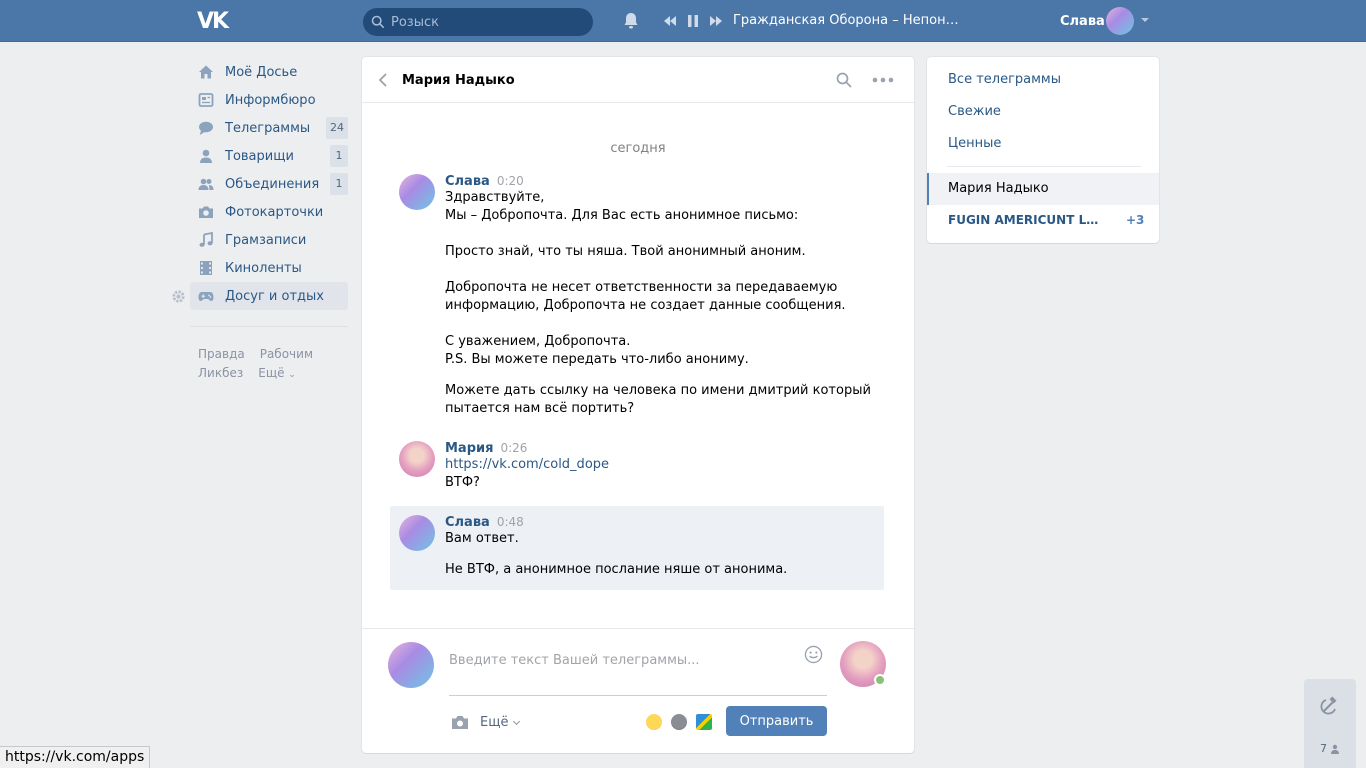 The width and height of the screenshot is (1366, 768). I want to click on back-chevron-icon, so click(383, 80).